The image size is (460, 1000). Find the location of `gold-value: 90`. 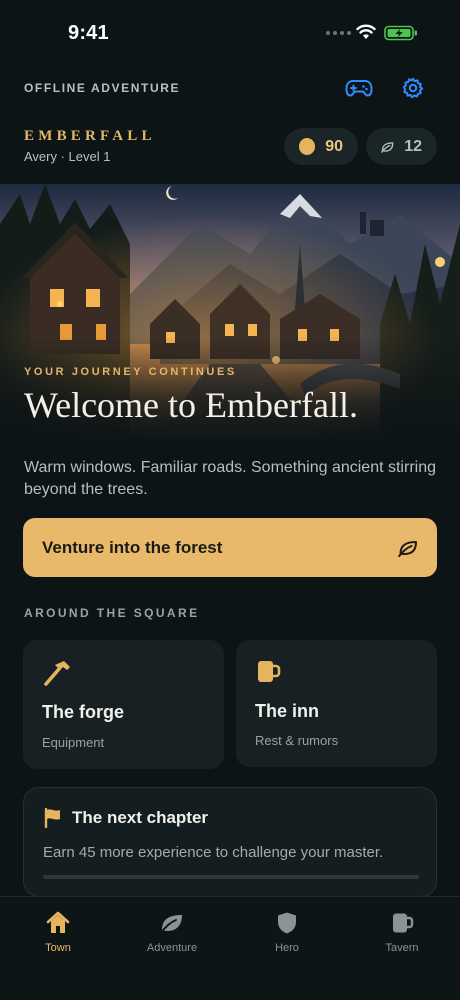

gold-value: 90 is located at coordinates (334, 146).